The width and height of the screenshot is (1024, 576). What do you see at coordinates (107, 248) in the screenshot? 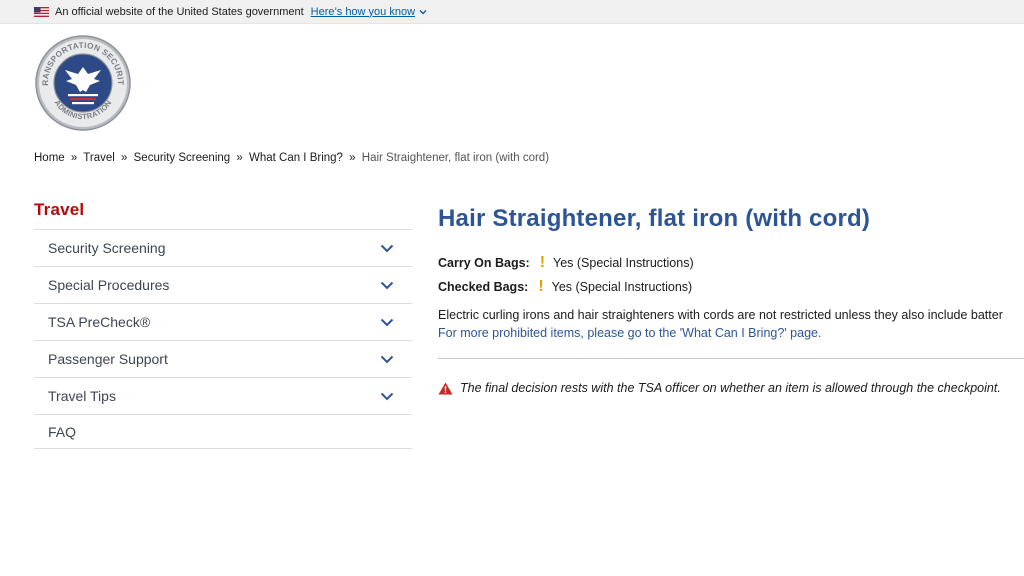
I see `sidebar-item-label: Security Screening` at bounding box center [107, 248].